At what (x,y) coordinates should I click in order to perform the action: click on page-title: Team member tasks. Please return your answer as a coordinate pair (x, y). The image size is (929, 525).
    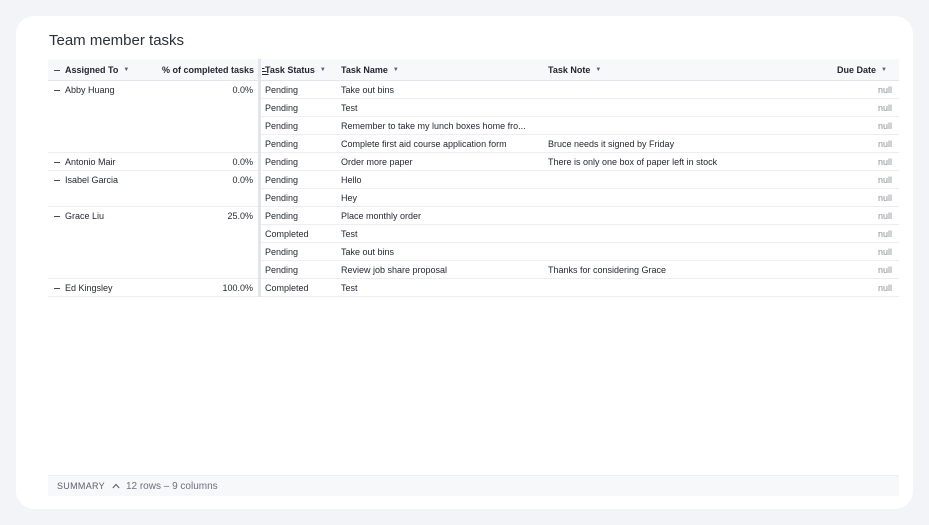
    Looking at the image, I should click on (117, 40).